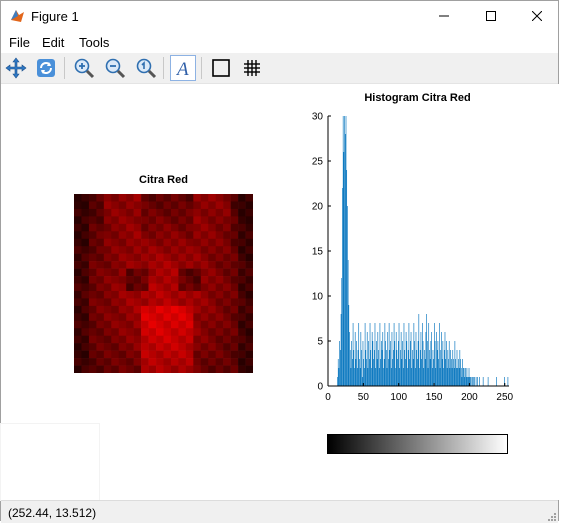 The width and height of the screenshot is (562, 523). What do you see at coordinates (16, 68) in the screenshot?
I see `pan-button` at bounding box center [16, 68].